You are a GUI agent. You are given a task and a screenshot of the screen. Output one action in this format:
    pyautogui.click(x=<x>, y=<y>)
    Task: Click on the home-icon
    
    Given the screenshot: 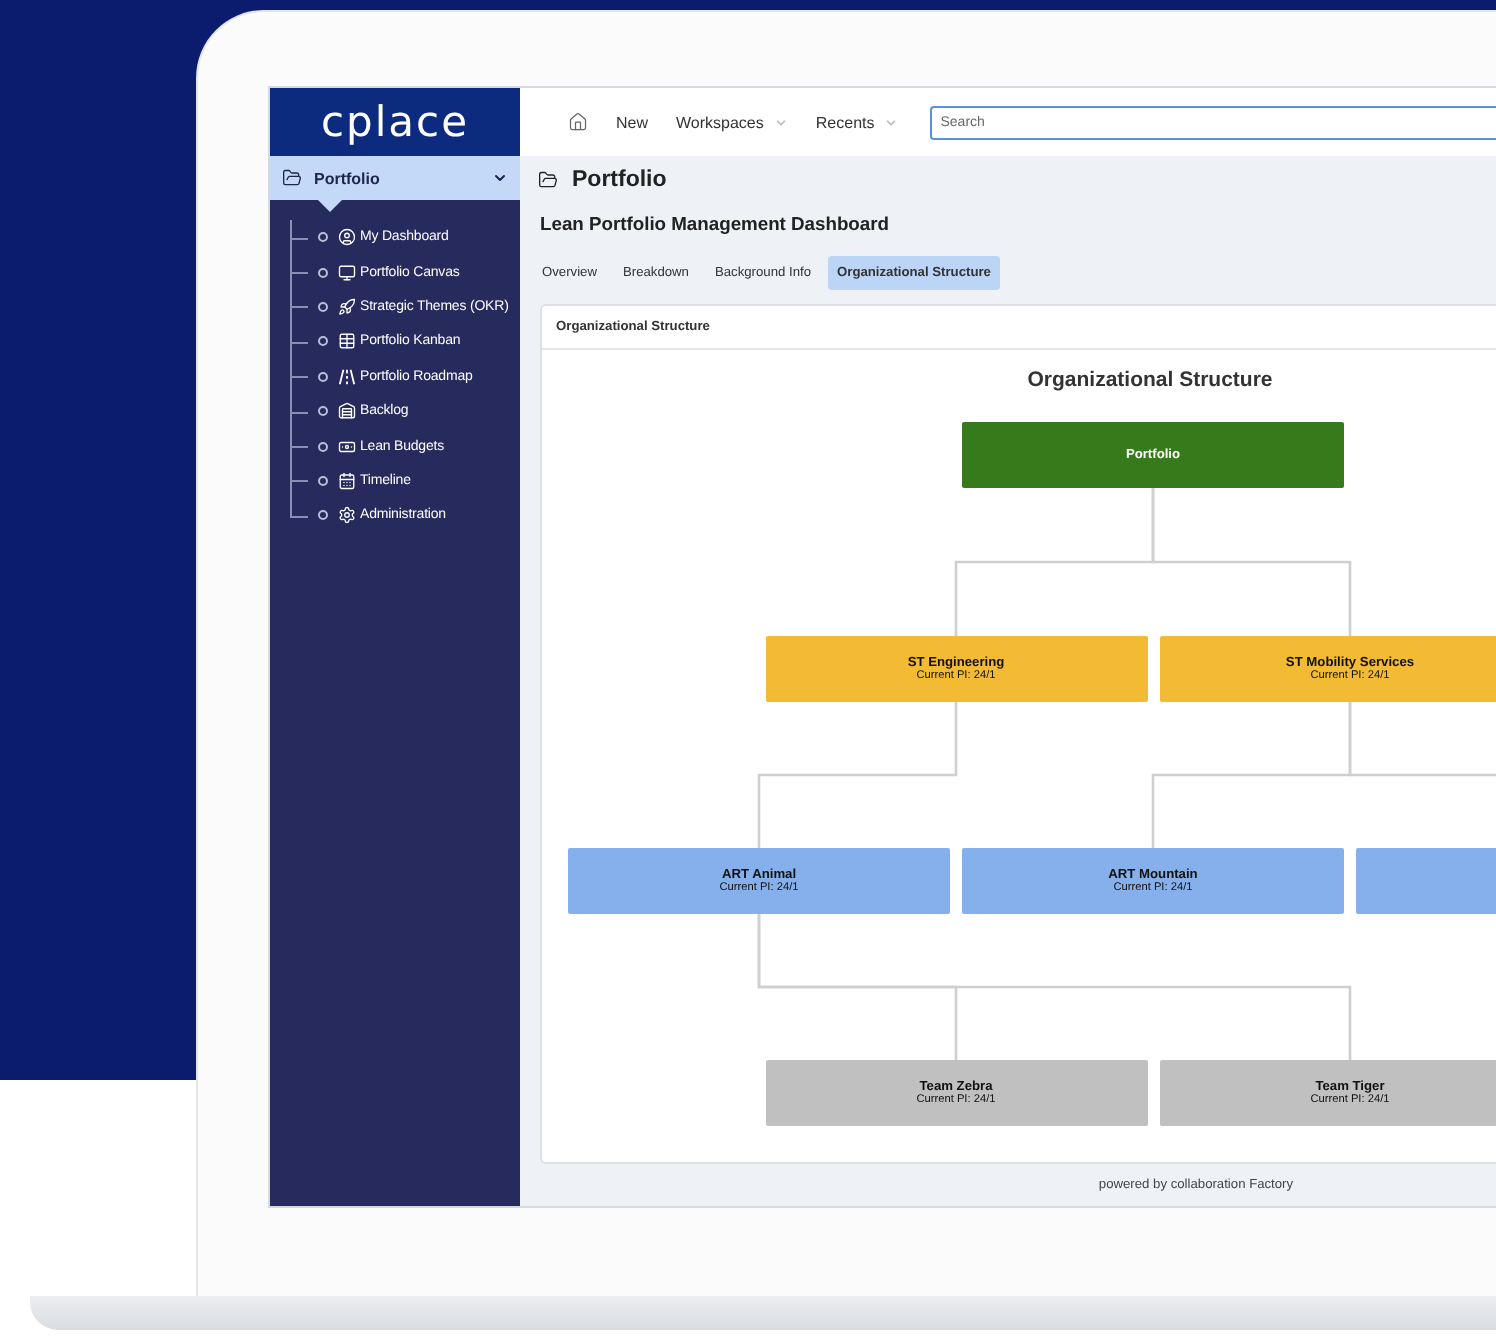 What is the action you would take?
    pyautogui.click(x=578, y=122)
    